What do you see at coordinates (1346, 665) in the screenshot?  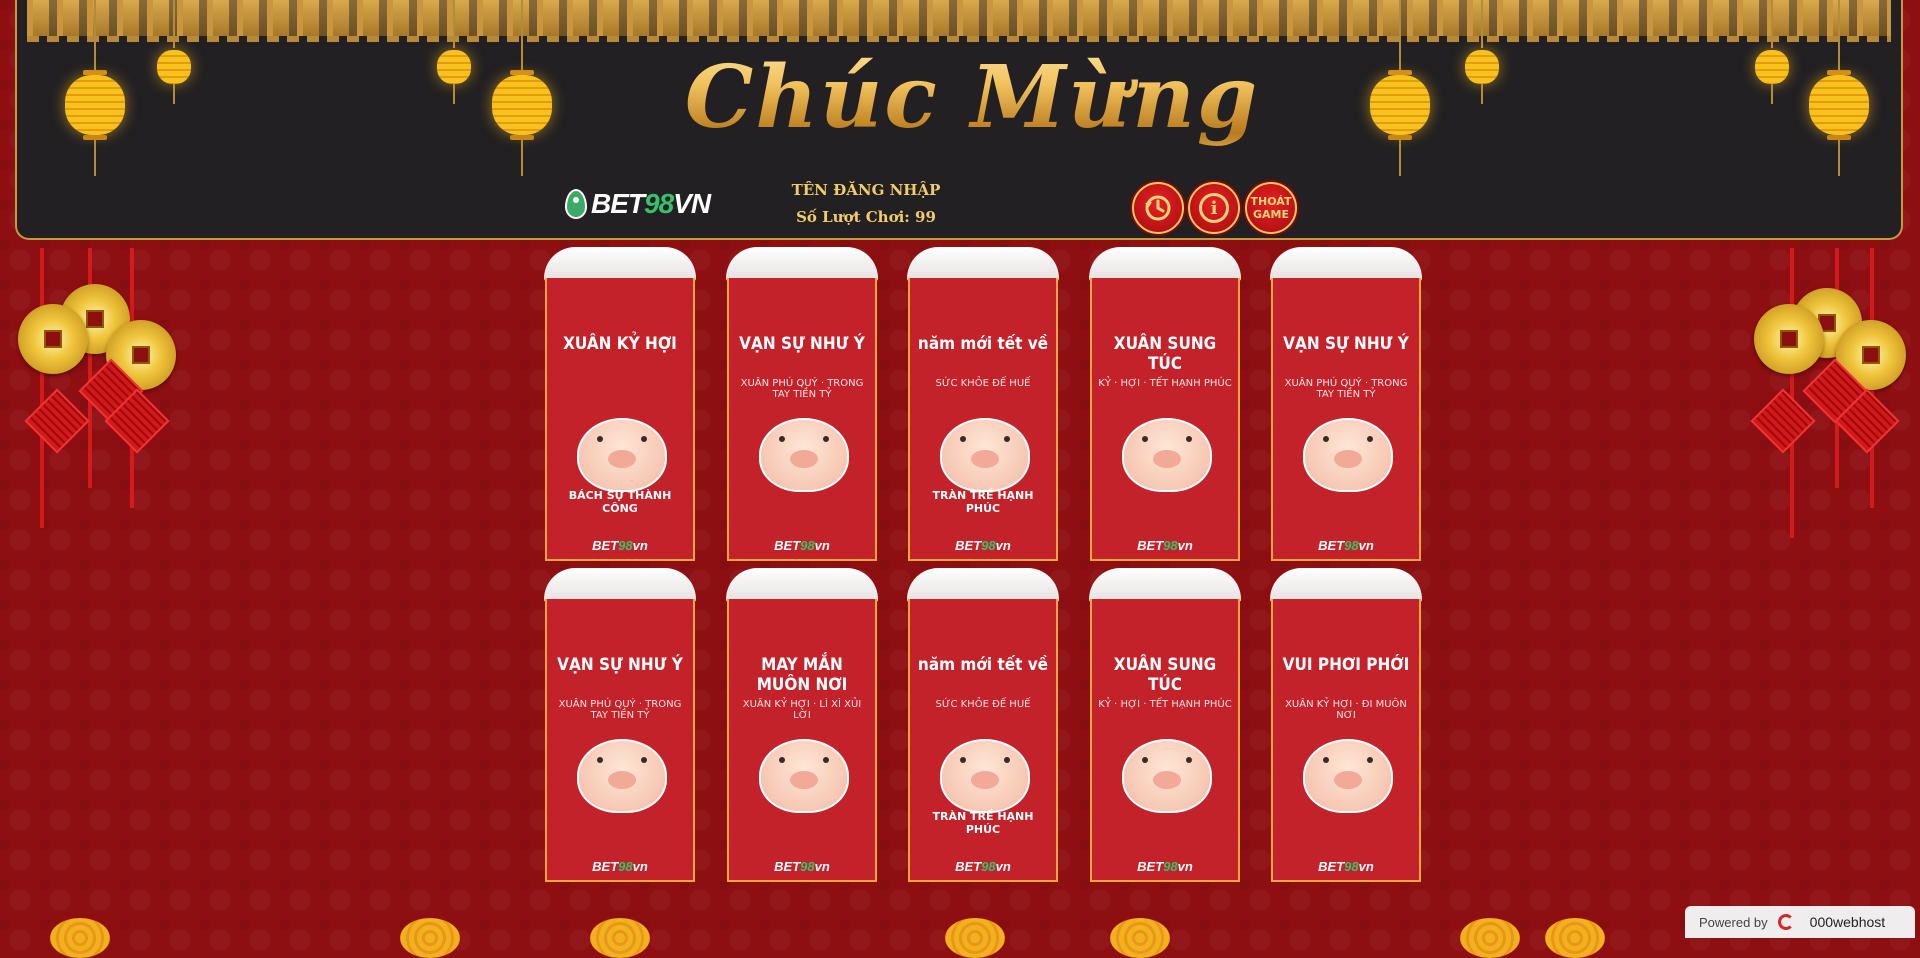 I see `envelope-title: VUI PHƠI PHỚI` at bounding box center [1346, 665].